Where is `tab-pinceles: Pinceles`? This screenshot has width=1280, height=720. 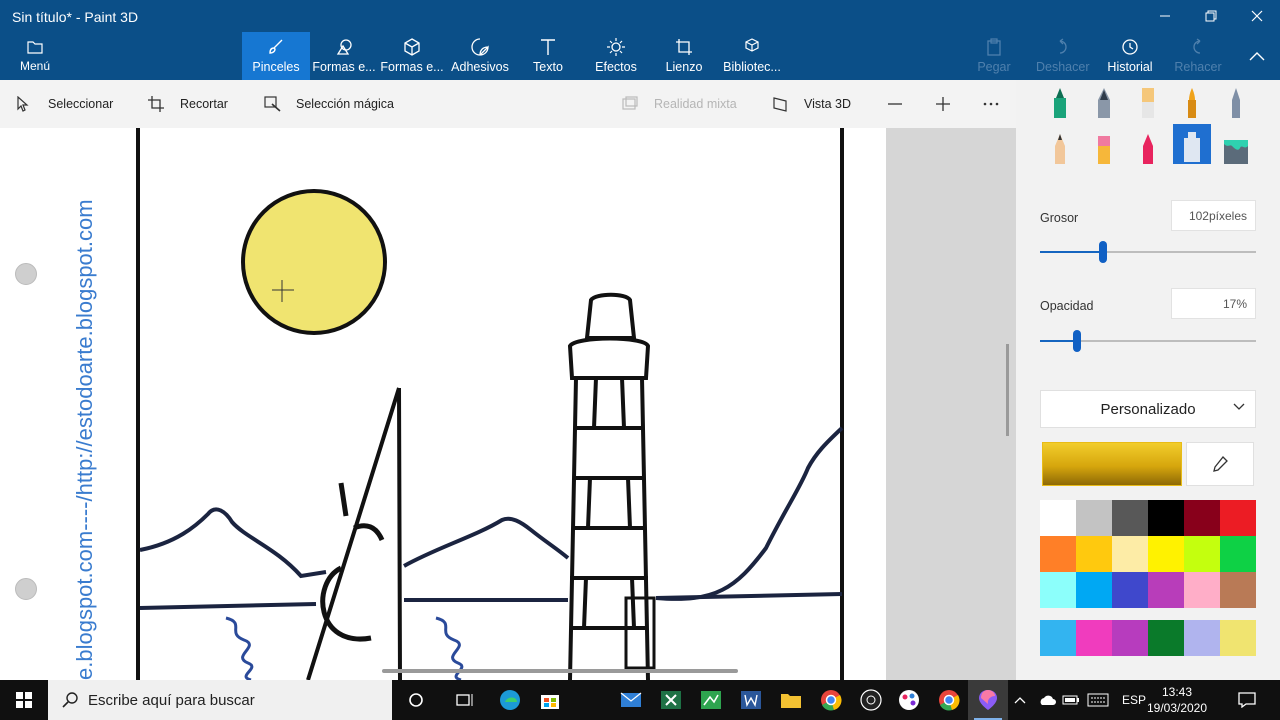
tab-pinceles: Pinceles is located at coordinates (276, 56).